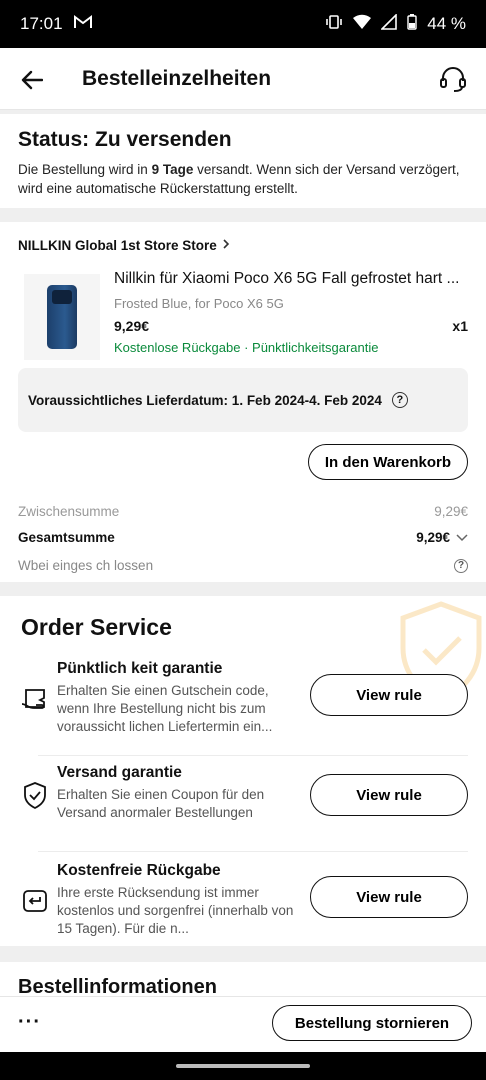  Describe the element at coordinates (460, 326) in the screenshot. I see `product-quantity: x1` at that location.